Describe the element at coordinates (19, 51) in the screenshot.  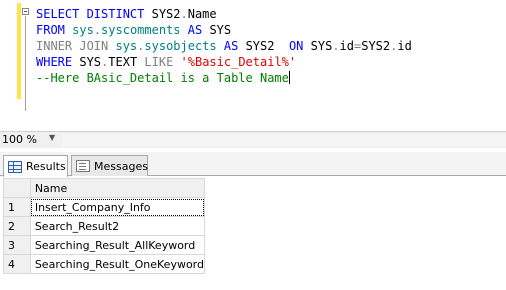
I see `change-tracking-bar` at that location.